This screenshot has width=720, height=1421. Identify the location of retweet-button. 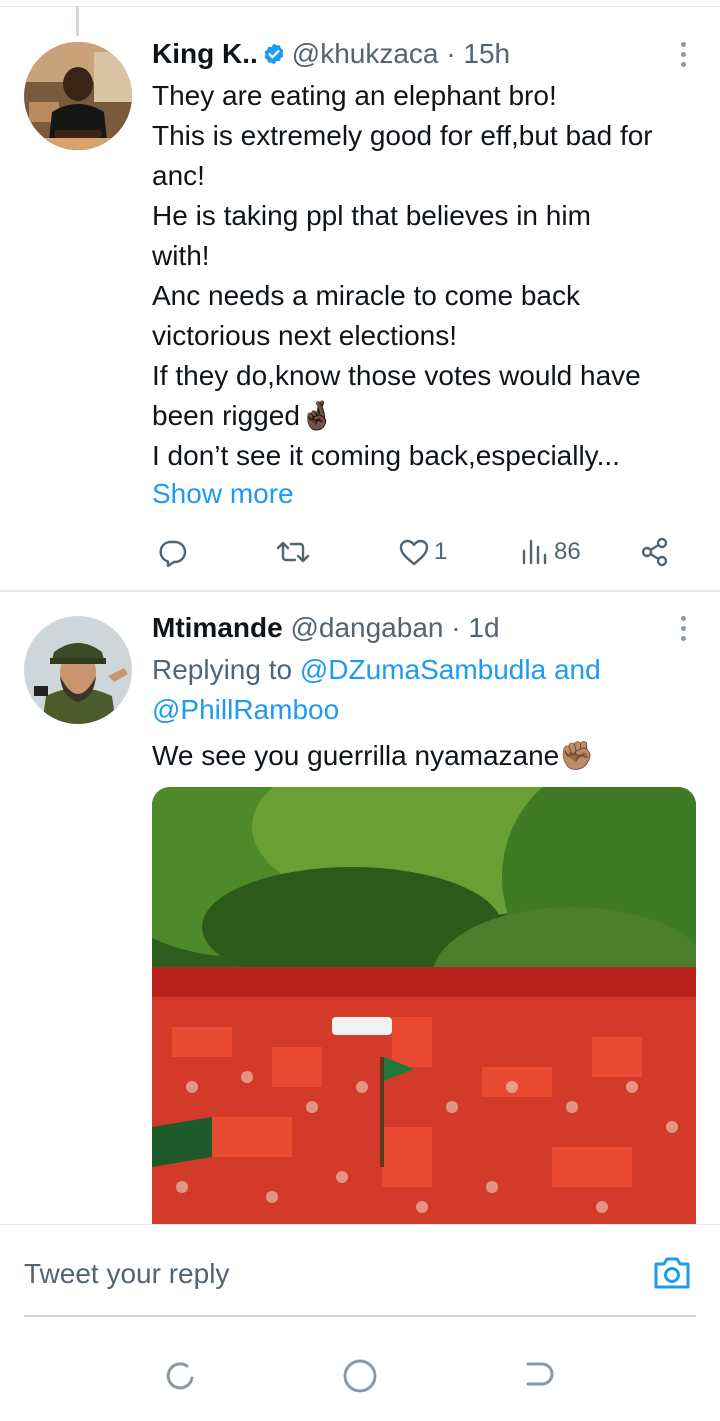
(293, 552).